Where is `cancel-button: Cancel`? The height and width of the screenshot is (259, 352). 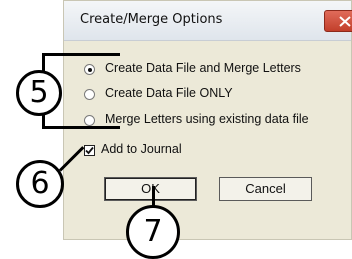 cancel-button: Cancel is located at coordinates (265, 189).